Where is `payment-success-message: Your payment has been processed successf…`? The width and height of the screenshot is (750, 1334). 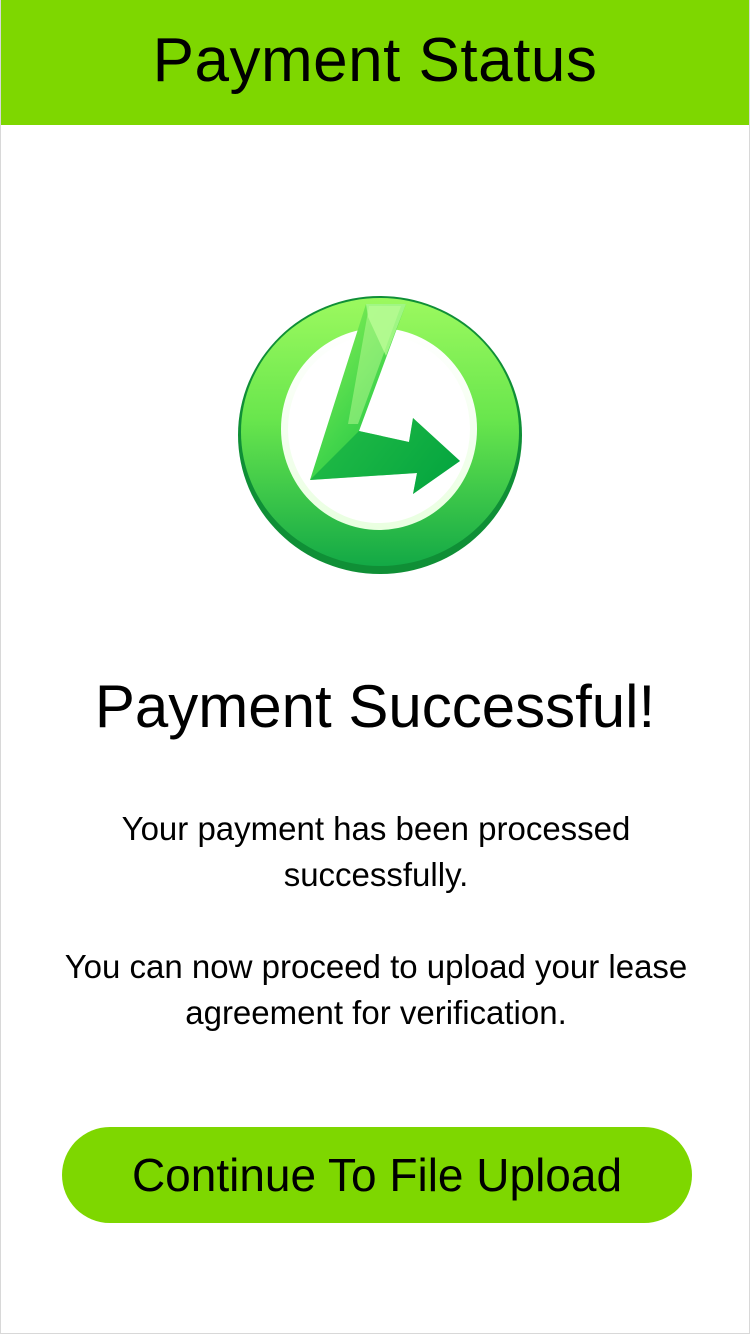 payment-success-message: Your payment has been processed successf… is located at coordinates (376, 851).